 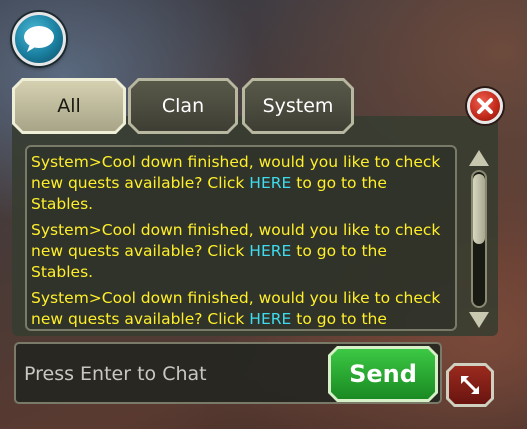 I want to click on tab-clan-label: Clan, so click(x=183, y=106).